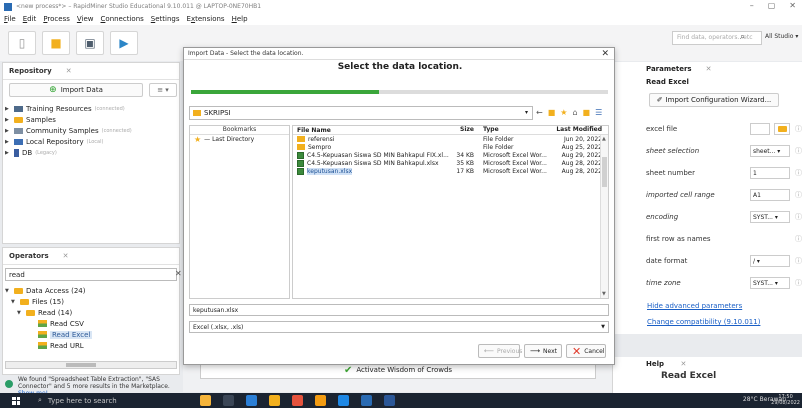 This screenshot has width=802, height=408. Describe the element at coordinates (320, 400) in the screenshot. I see `app-icon-orange` at that location.